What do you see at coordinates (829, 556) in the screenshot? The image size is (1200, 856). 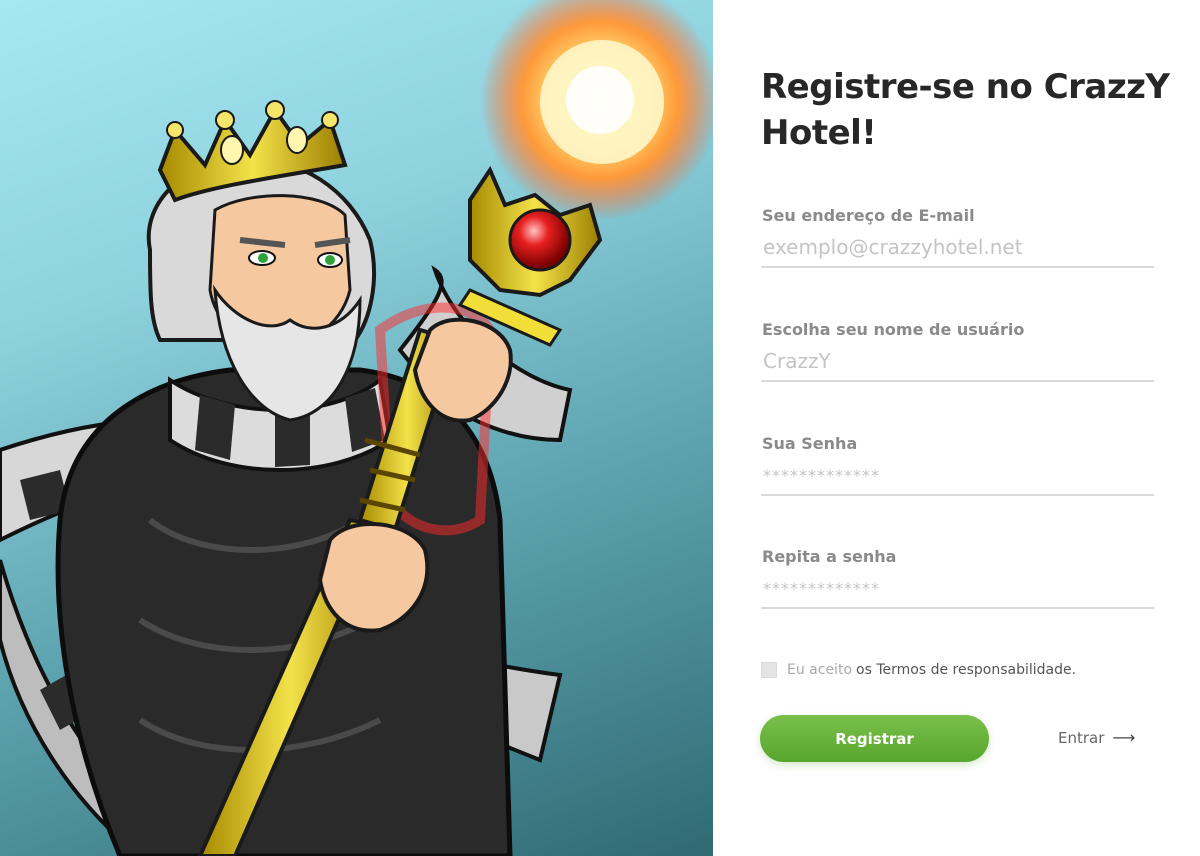 I see `password-repeat-label: Repita a senha` at bounding box center [829, 556].